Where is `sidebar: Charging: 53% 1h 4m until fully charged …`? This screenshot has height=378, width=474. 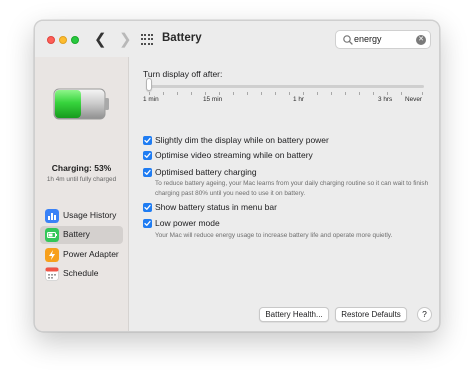 sidebar: Charging: 53% 1h 4m until fully charged … is located at coordinates (82, 194).